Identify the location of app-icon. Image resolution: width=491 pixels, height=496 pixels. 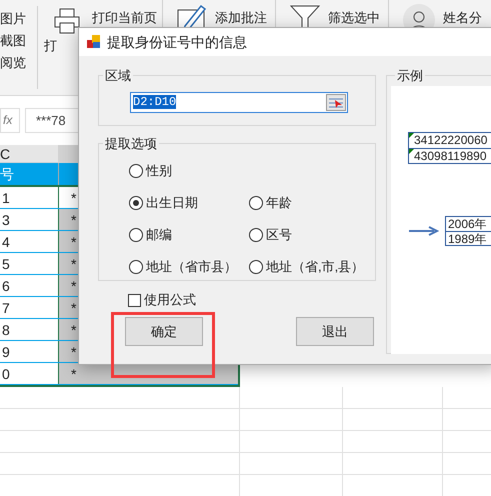
(94, 42).